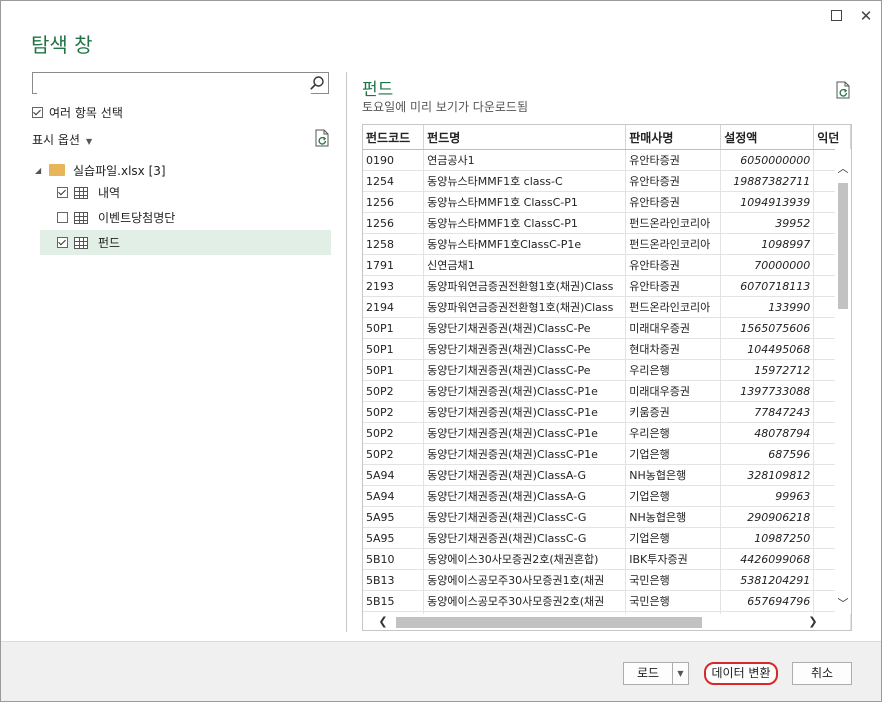 The width and height of the screenshot is (882, 702). What do you see at coordinates (525, 538) in the screenshot?
I see `table-cell: 동양단기채권증권(채권)ClassC-G` at bounding box center [525, 538].